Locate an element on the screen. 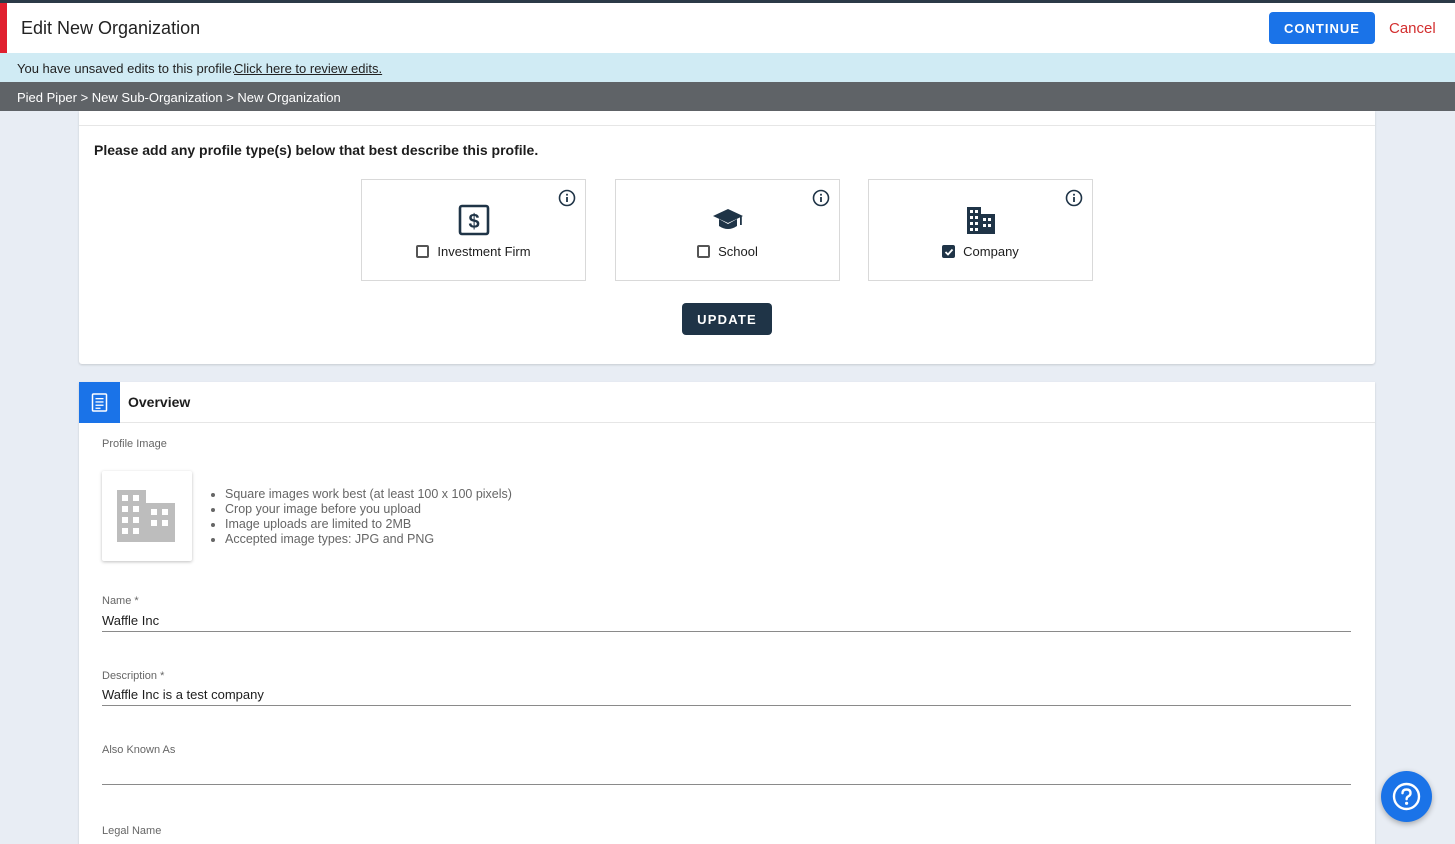 Image resolution: width=1455 pixels, height=844 pixels. dollar-sign-icon: $ is located at coordinates (473, 220).